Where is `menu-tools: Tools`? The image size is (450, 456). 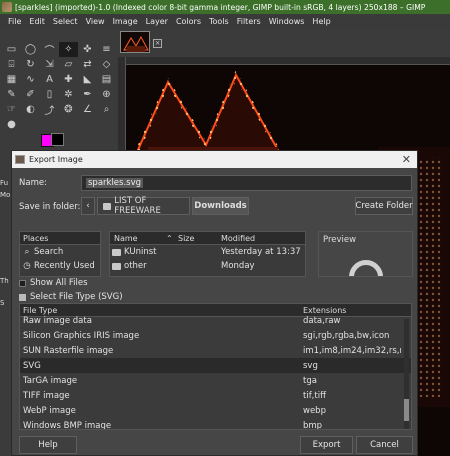
menu-tools: Tools is located at coordinates (219, 21).